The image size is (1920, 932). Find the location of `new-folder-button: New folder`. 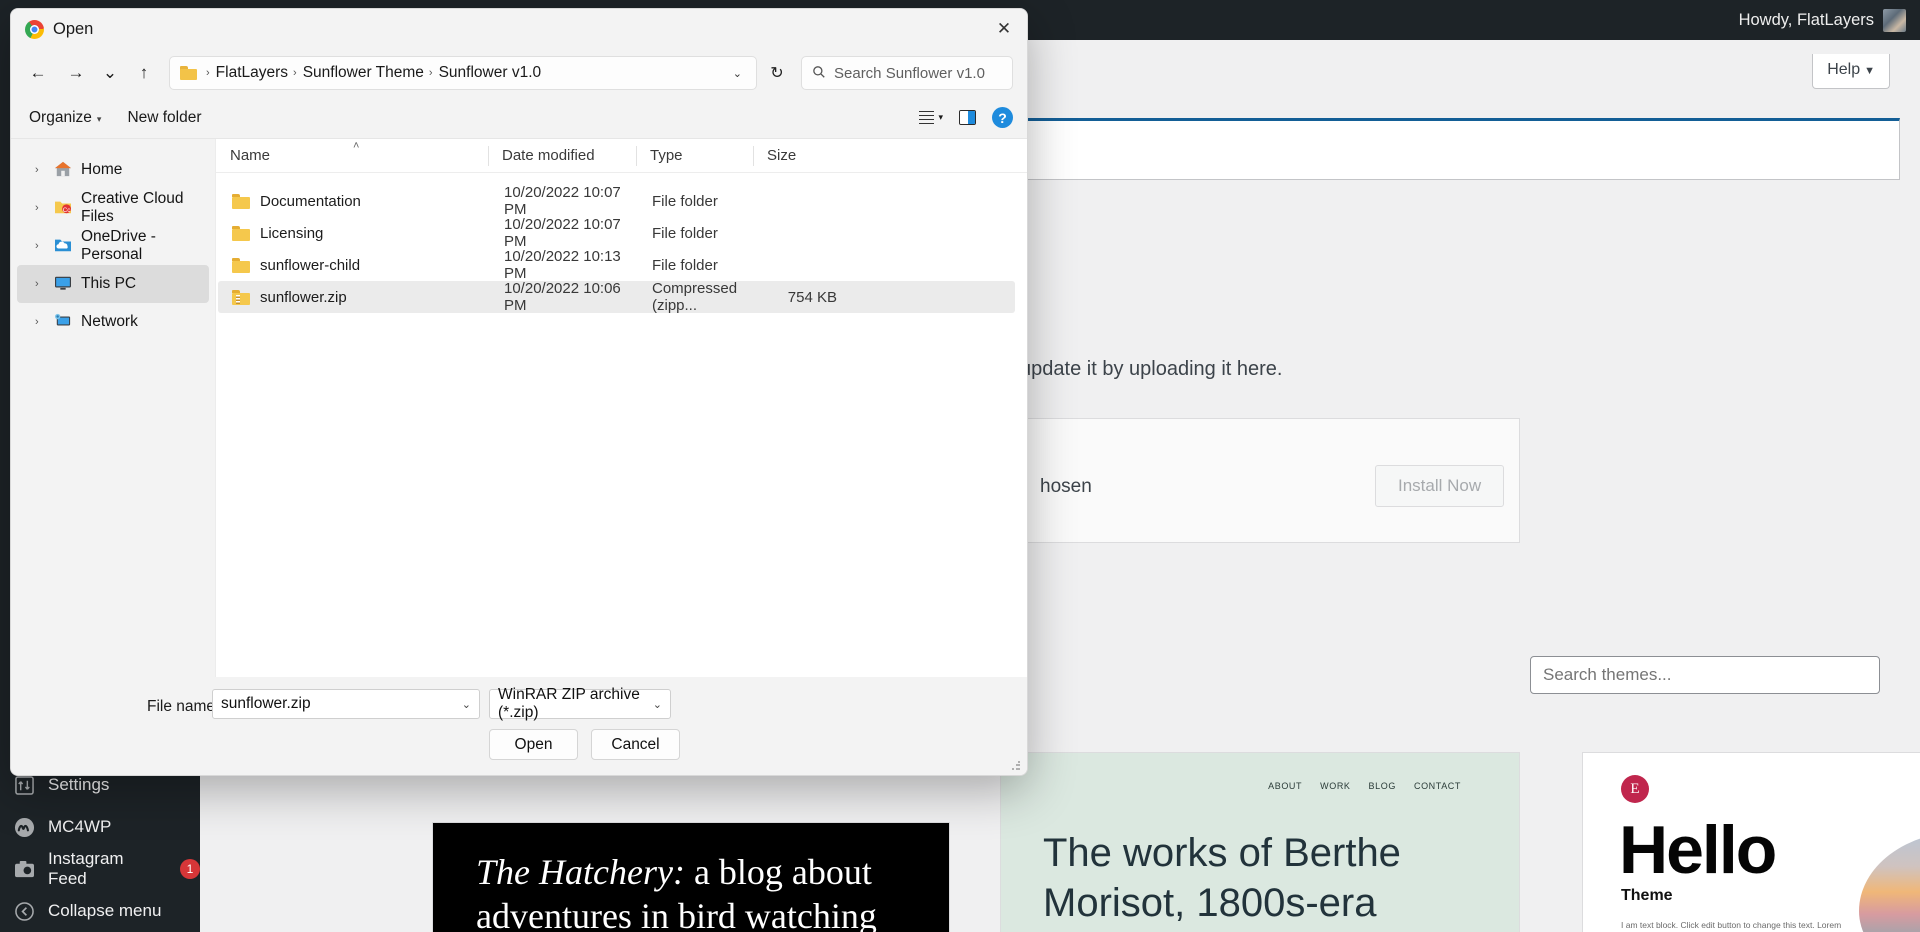

new-folder-button: New folder is located at coordinates (164, 118).